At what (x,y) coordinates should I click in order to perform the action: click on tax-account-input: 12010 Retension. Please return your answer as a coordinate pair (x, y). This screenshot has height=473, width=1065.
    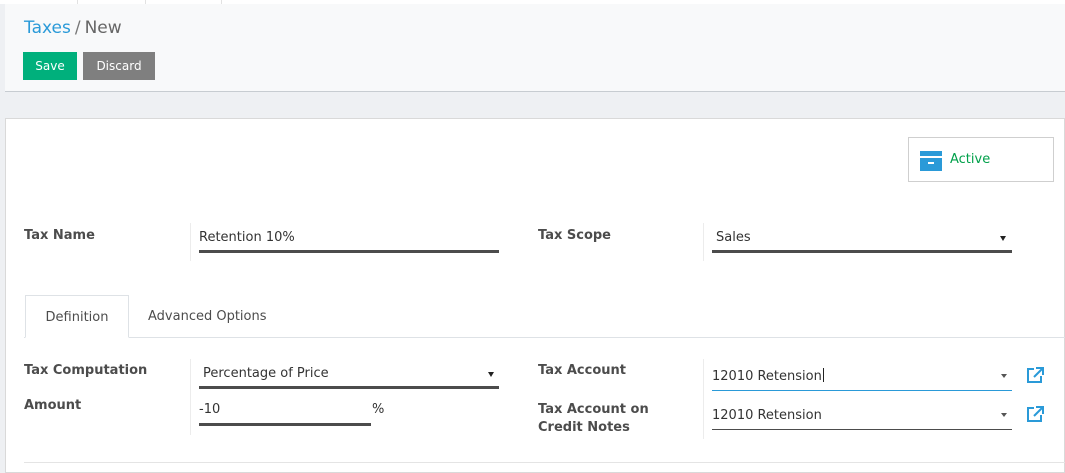
    Looking at the image, I should click on (768, 377).